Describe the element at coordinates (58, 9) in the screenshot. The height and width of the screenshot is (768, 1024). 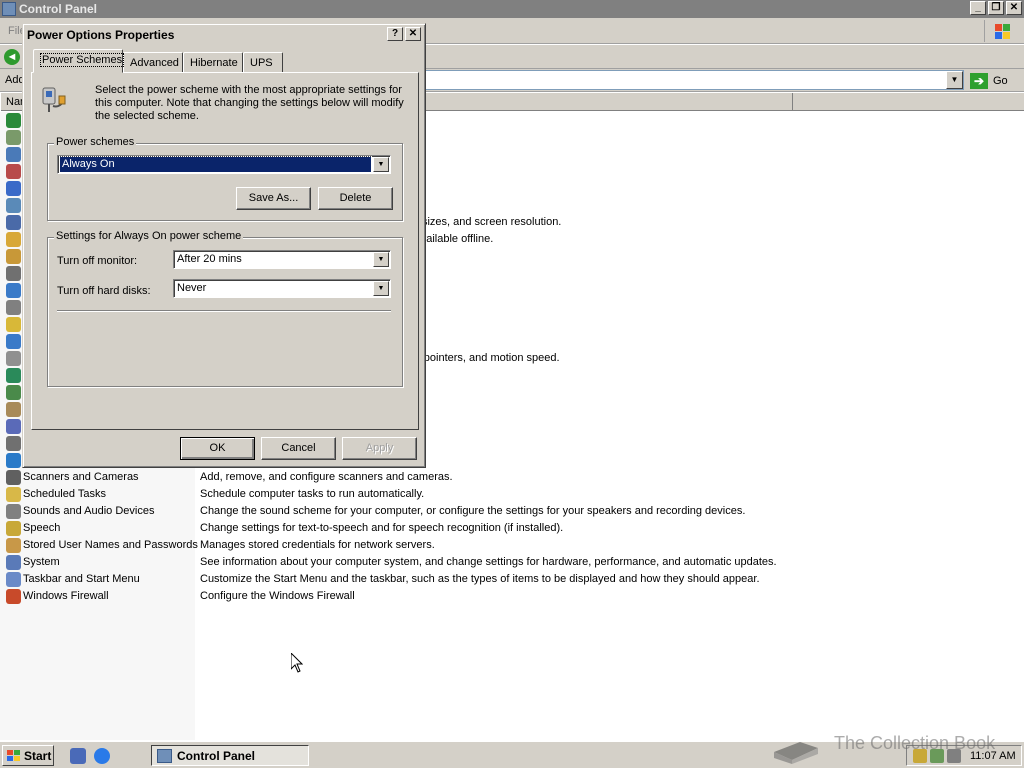
I see `window-title: Control Panel` at that location.